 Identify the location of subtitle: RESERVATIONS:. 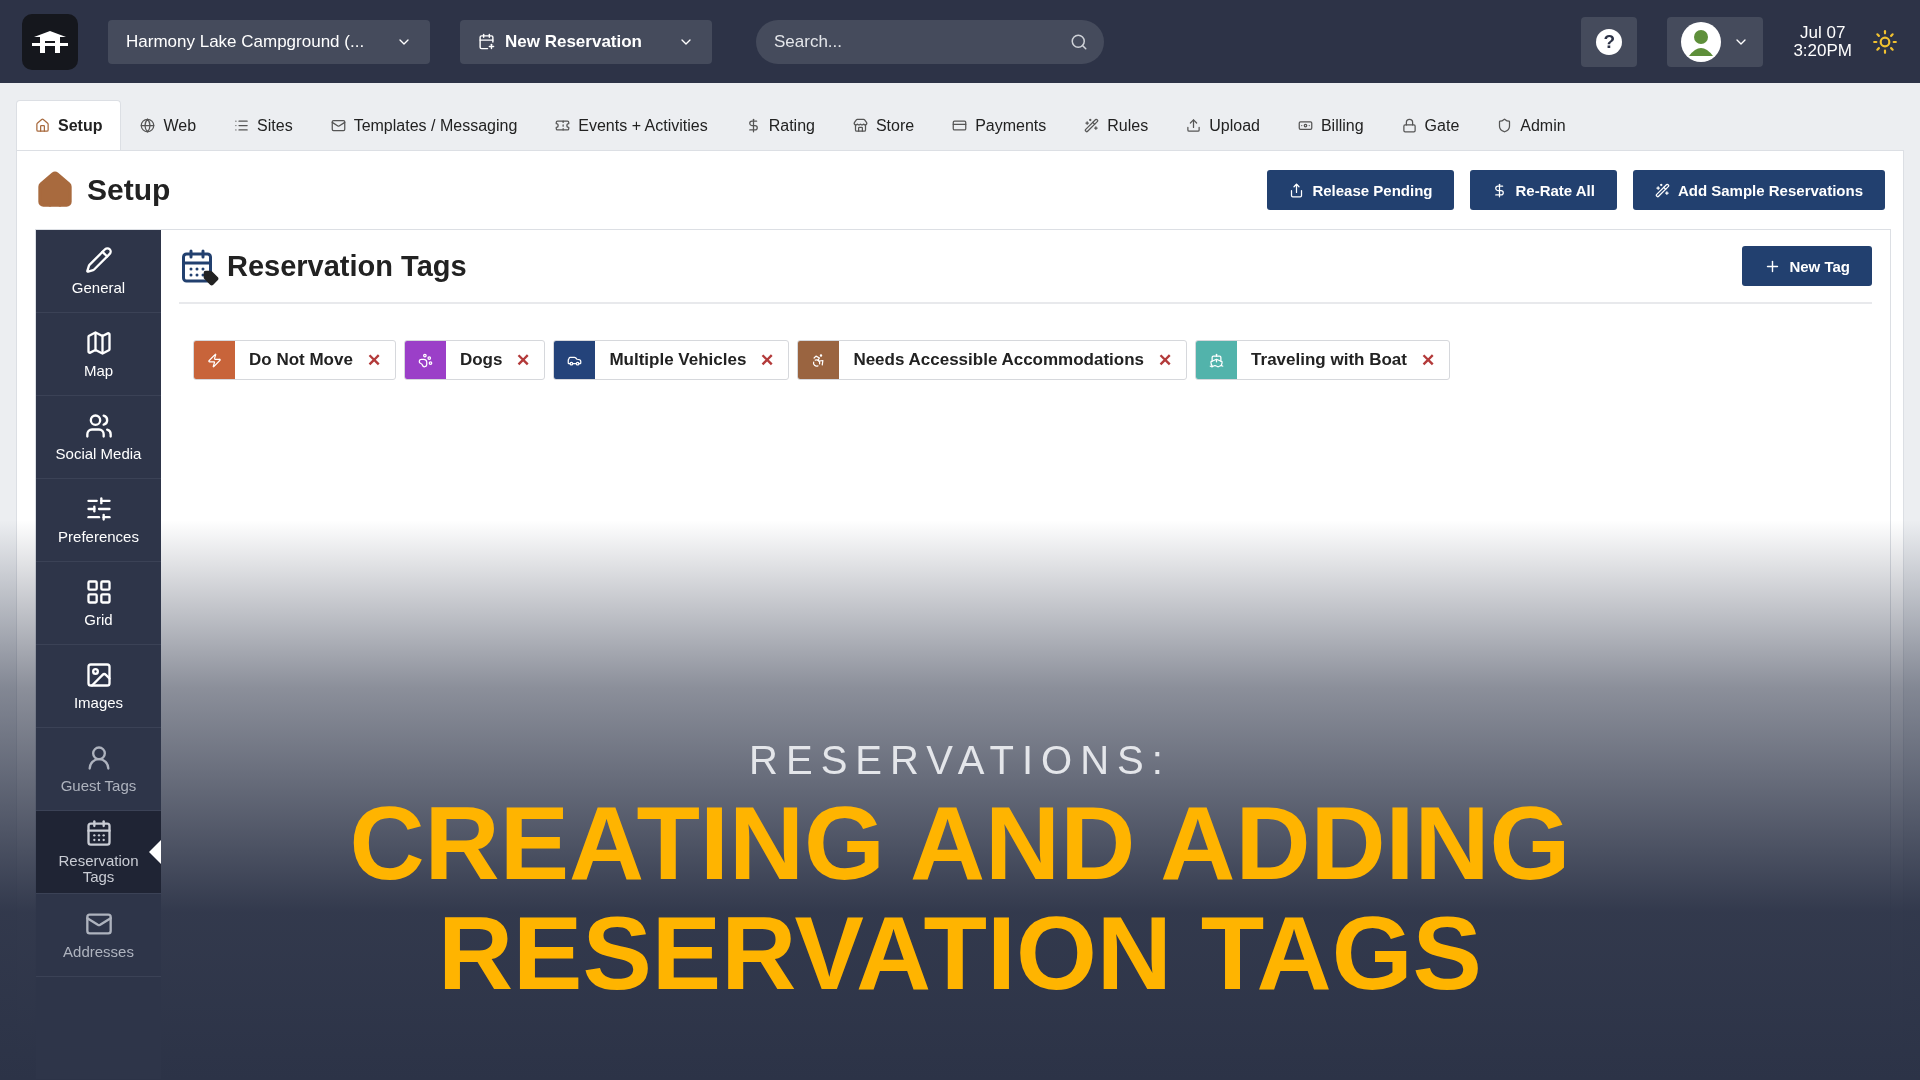
(960, 760).